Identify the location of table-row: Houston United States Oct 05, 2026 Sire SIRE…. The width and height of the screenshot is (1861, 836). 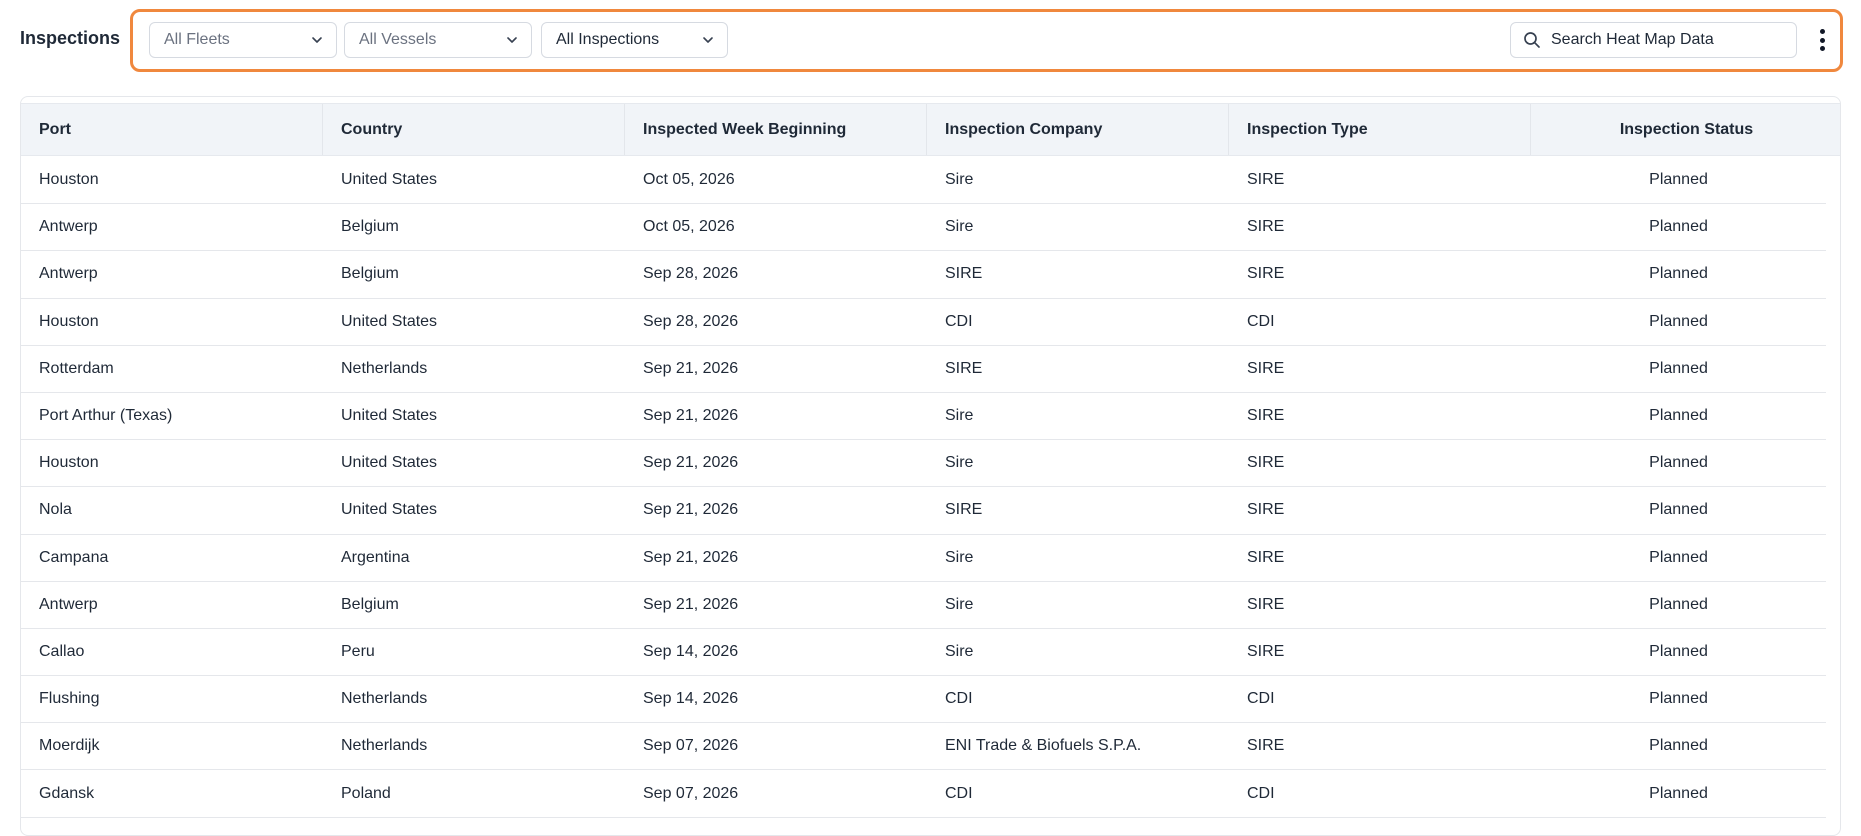
(923, 181).